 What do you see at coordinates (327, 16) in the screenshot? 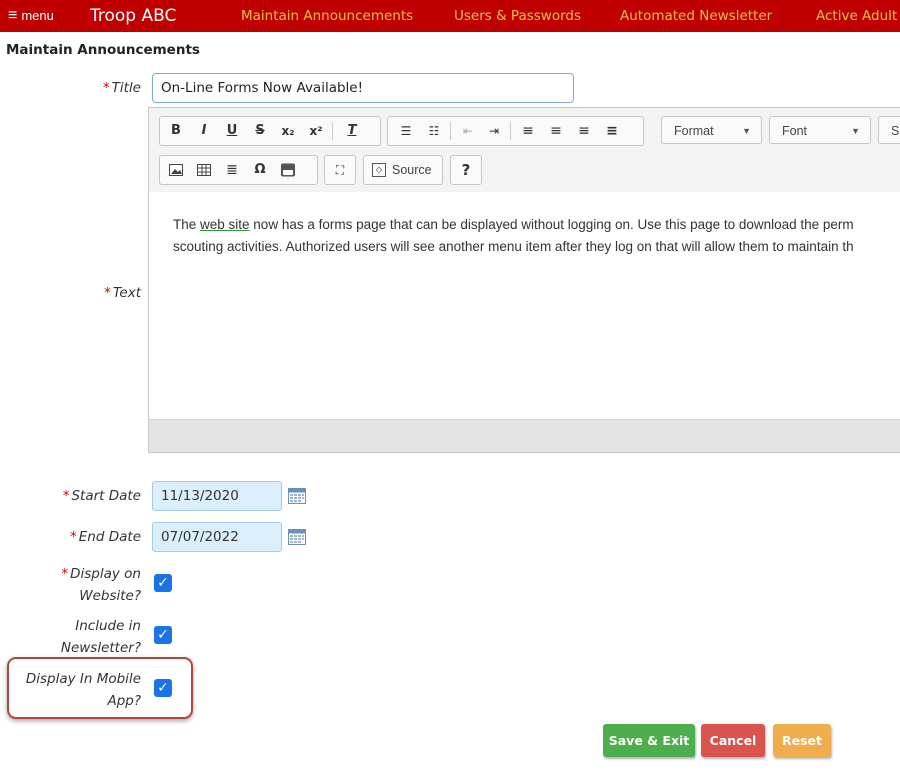
I see `nav-link-maintain-announcements: Maintain Announcements` at bounding box center [327, 16].